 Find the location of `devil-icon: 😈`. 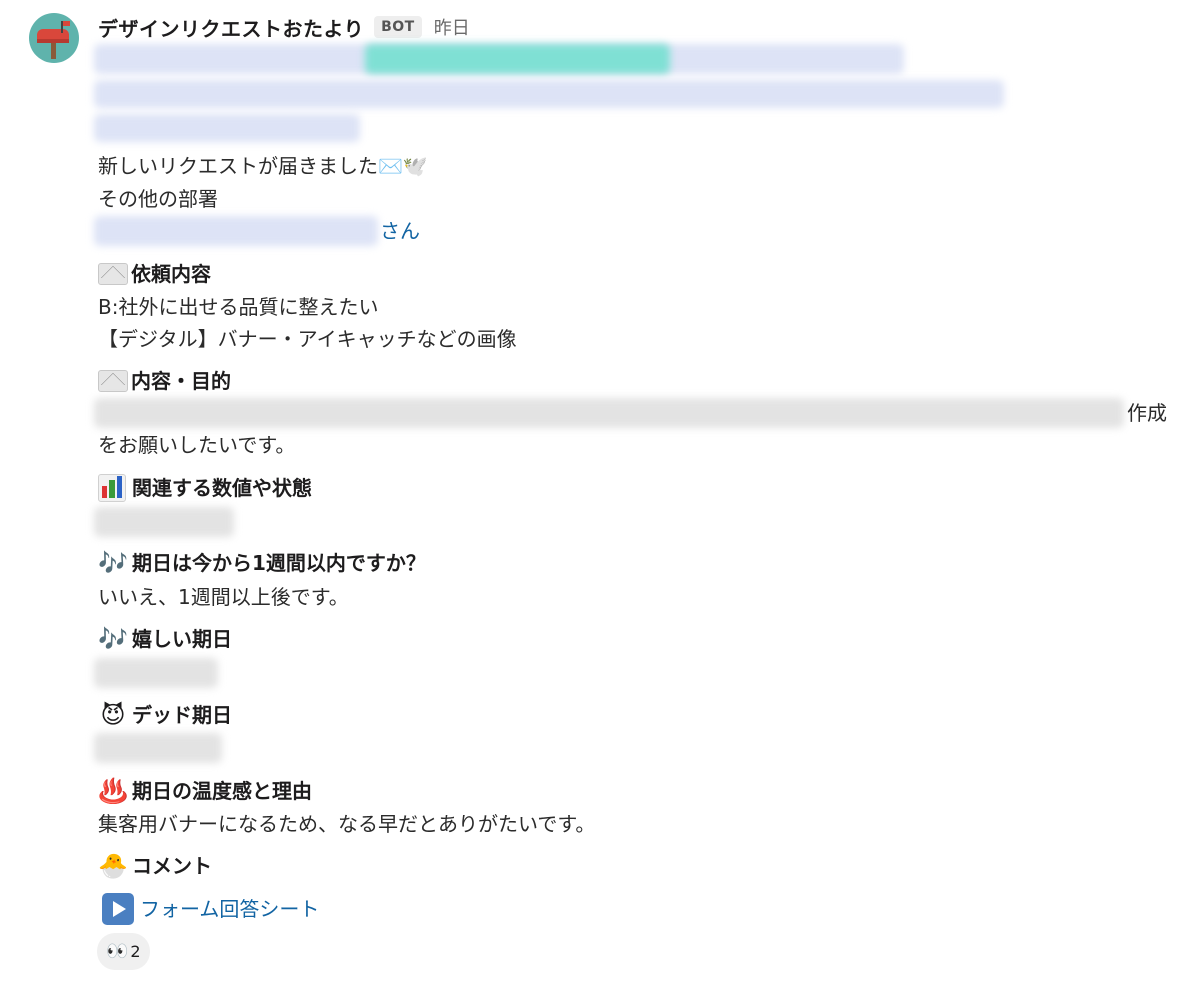

devil-icon: 😈 is located at coordinates (113, 715).